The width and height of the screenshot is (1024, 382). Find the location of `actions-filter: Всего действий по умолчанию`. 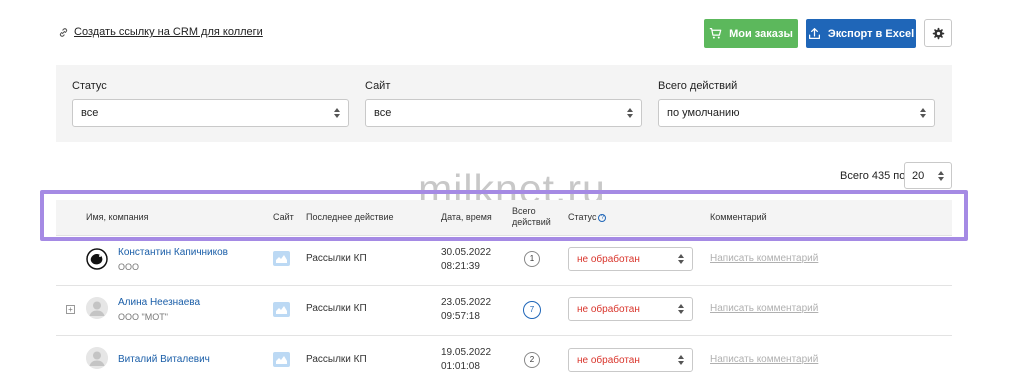

actions-filter: Всего действий по умолчанию is located at coordinates (796, 103).